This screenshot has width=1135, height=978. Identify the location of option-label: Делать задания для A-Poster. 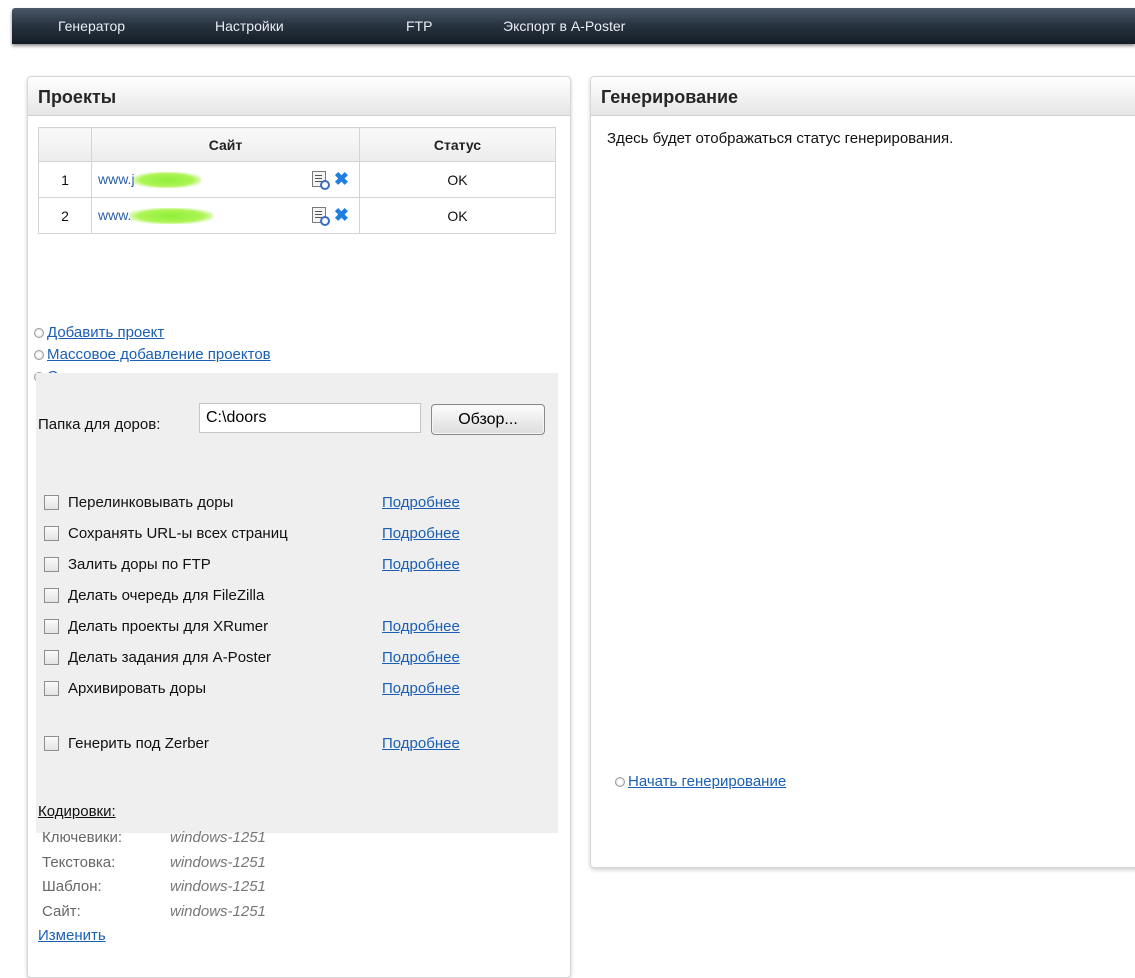
(170, 657).